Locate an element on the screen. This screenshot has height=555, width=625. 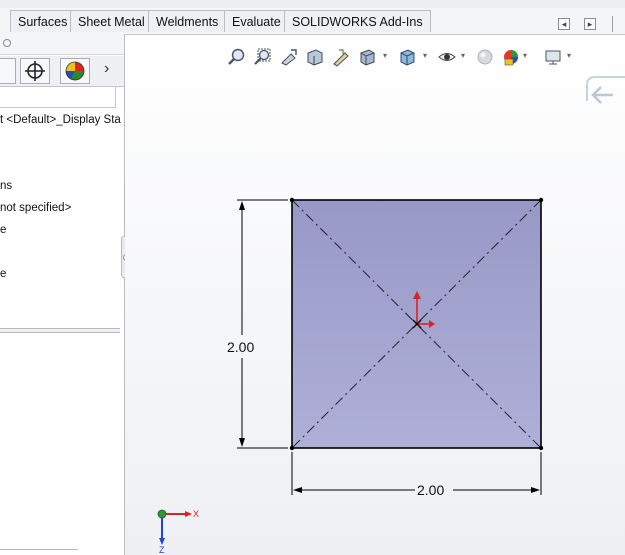
tab-weldments: Weldments is located at coordinates (187, 21).